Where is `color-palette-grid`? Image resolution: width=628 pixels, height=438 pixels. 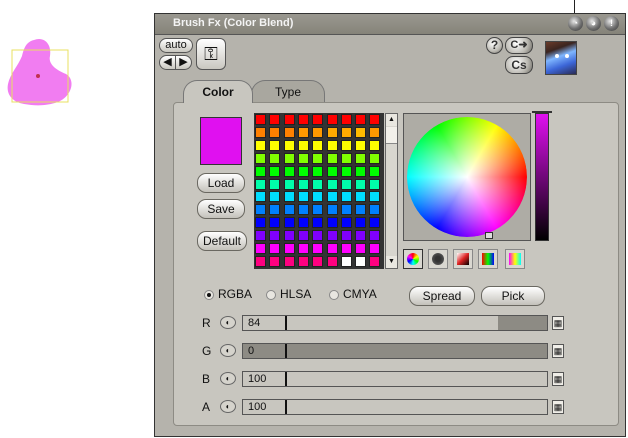
color-palette-grid is located at coordinates (319, 191).